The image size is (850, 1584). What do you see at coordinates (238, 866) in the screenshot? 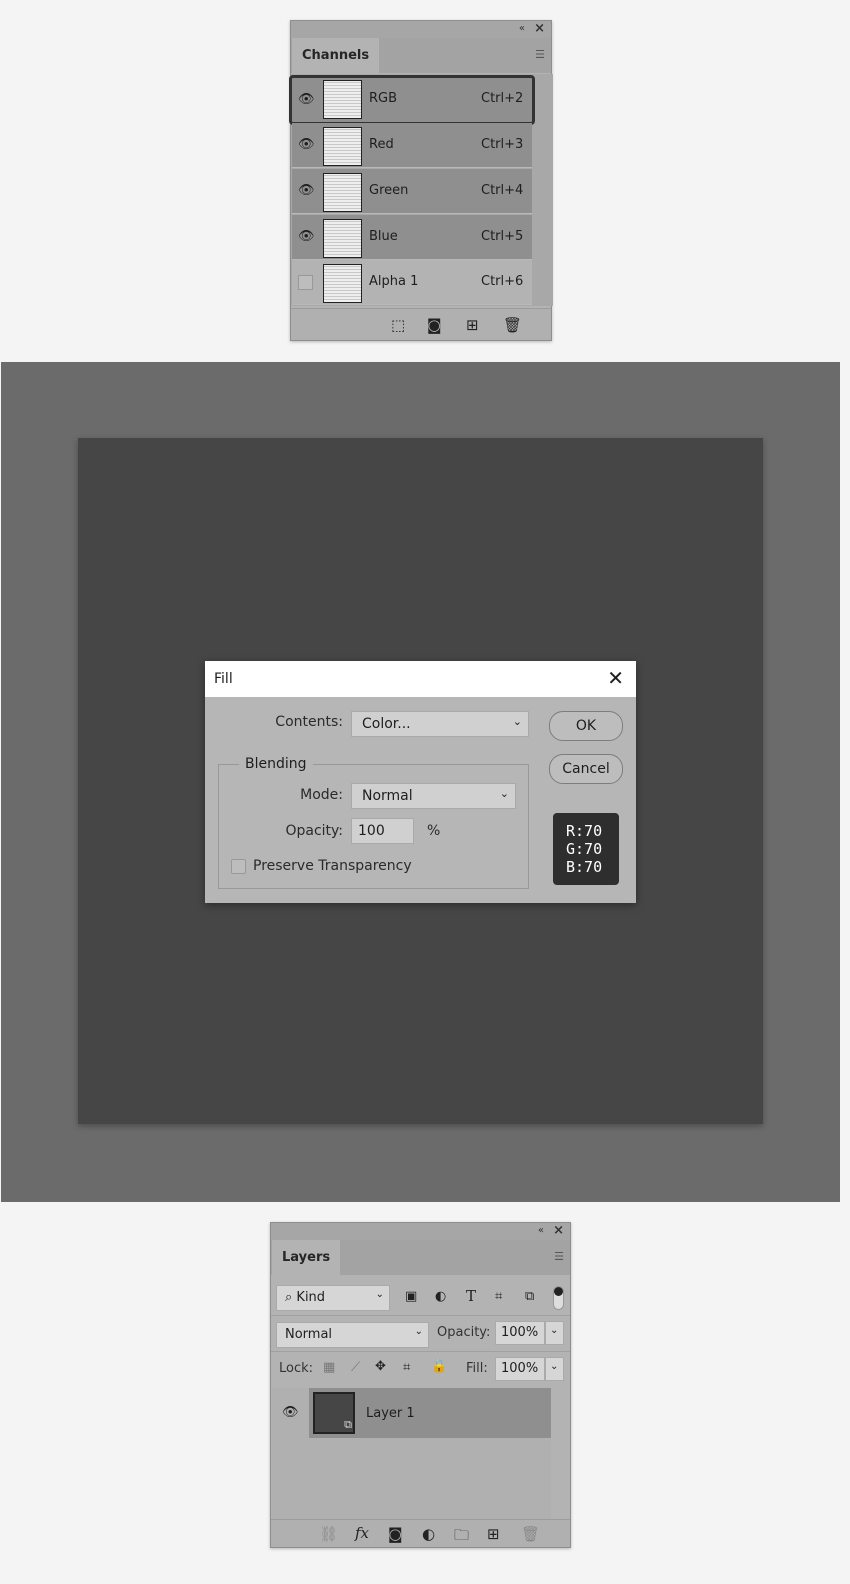
I see `preserve-transparency-checkbox` at bounding box center [238, 866].